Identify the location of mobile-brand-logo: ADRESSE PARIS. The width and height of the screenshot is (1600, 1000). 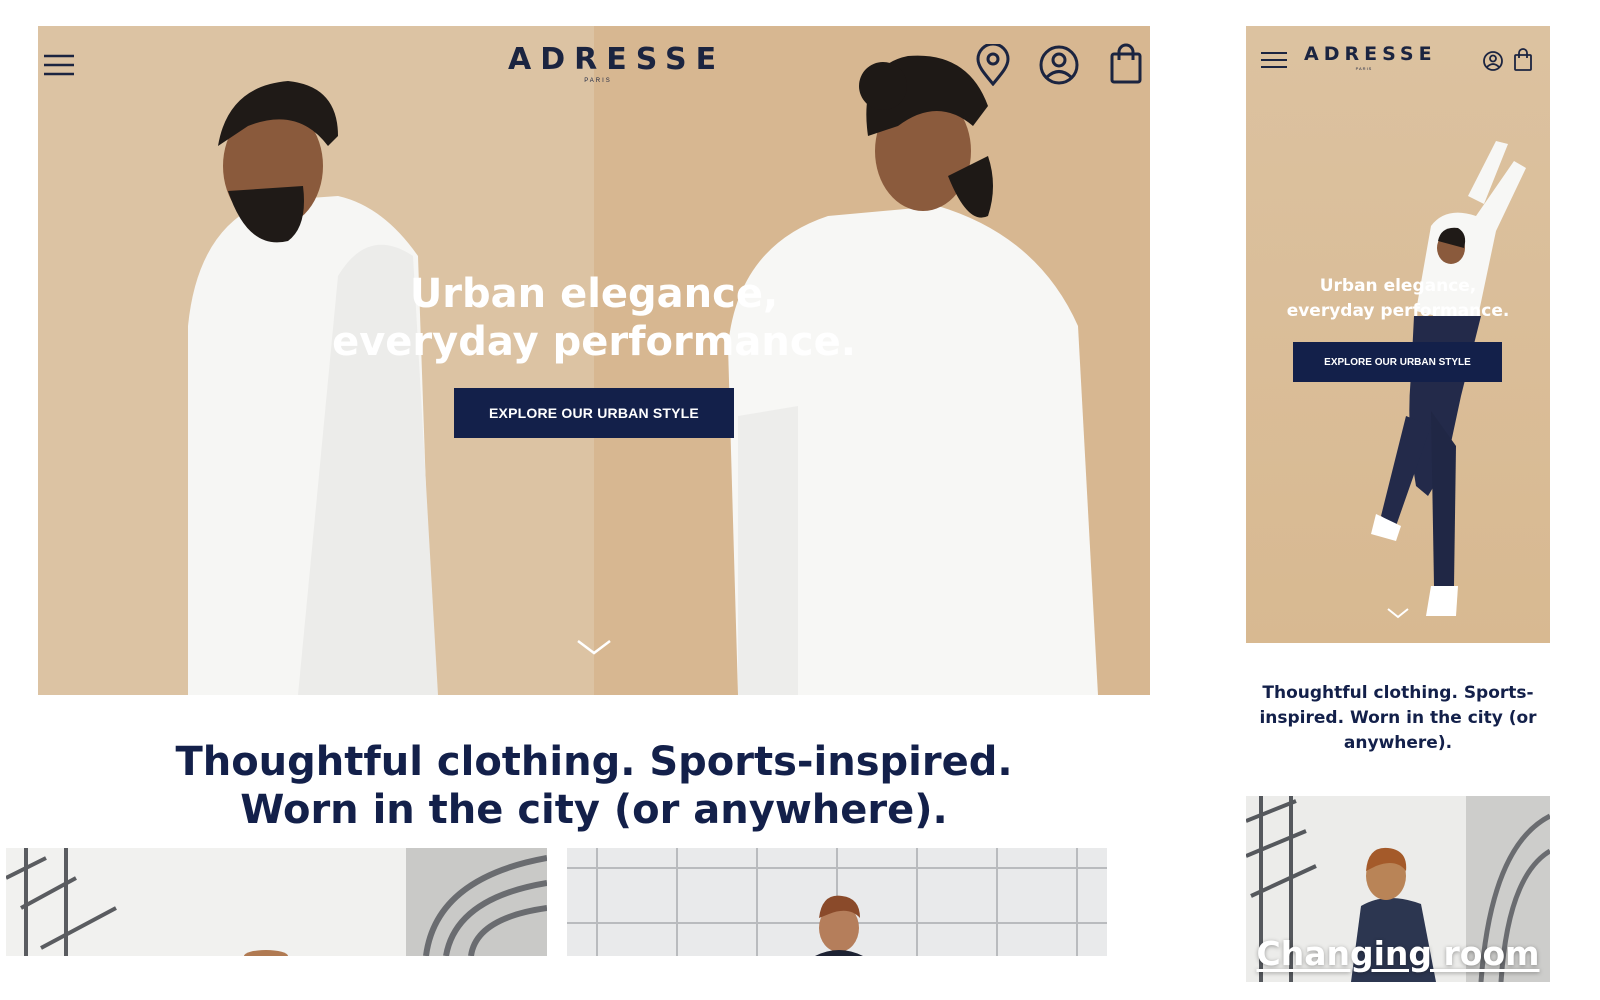
(1370, 60).